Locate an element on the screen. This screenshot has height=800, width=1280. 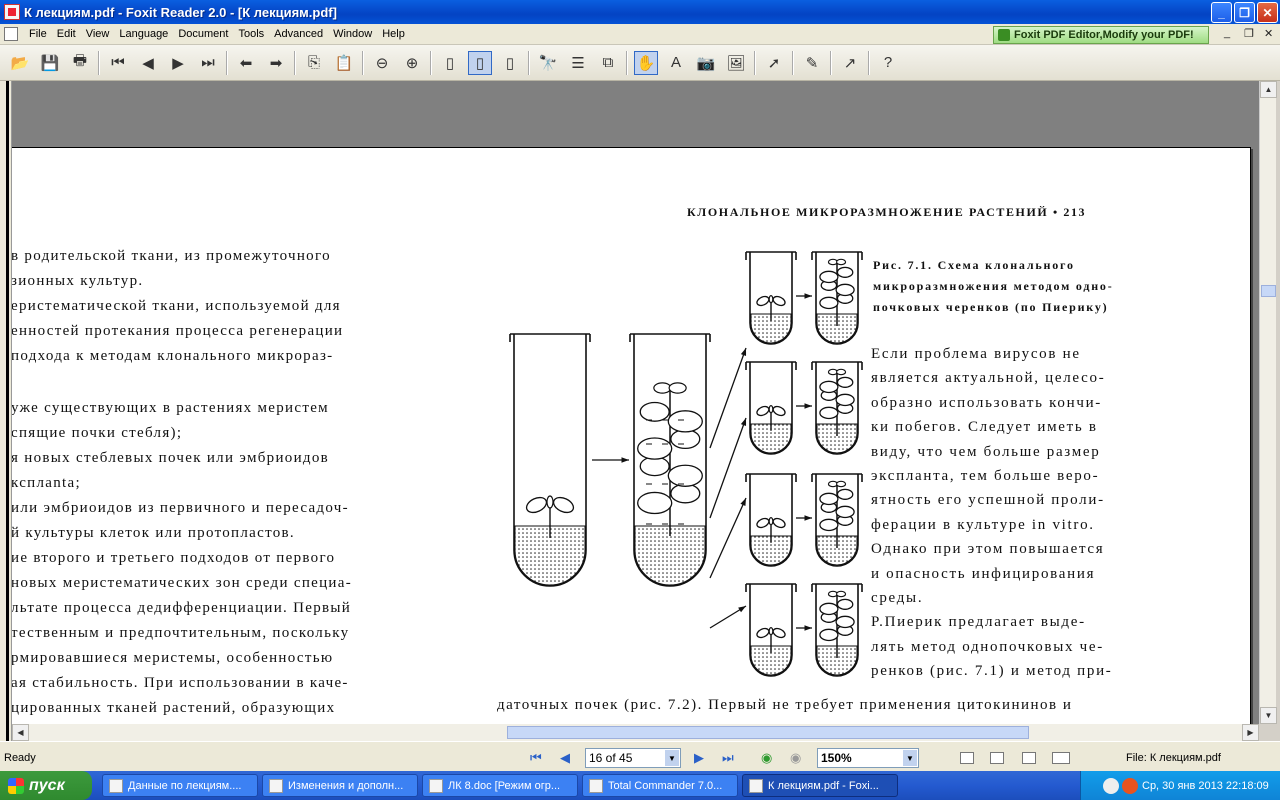
vertical-scrollbar: ▲ ▼ is located at coordinates (1268, 402).